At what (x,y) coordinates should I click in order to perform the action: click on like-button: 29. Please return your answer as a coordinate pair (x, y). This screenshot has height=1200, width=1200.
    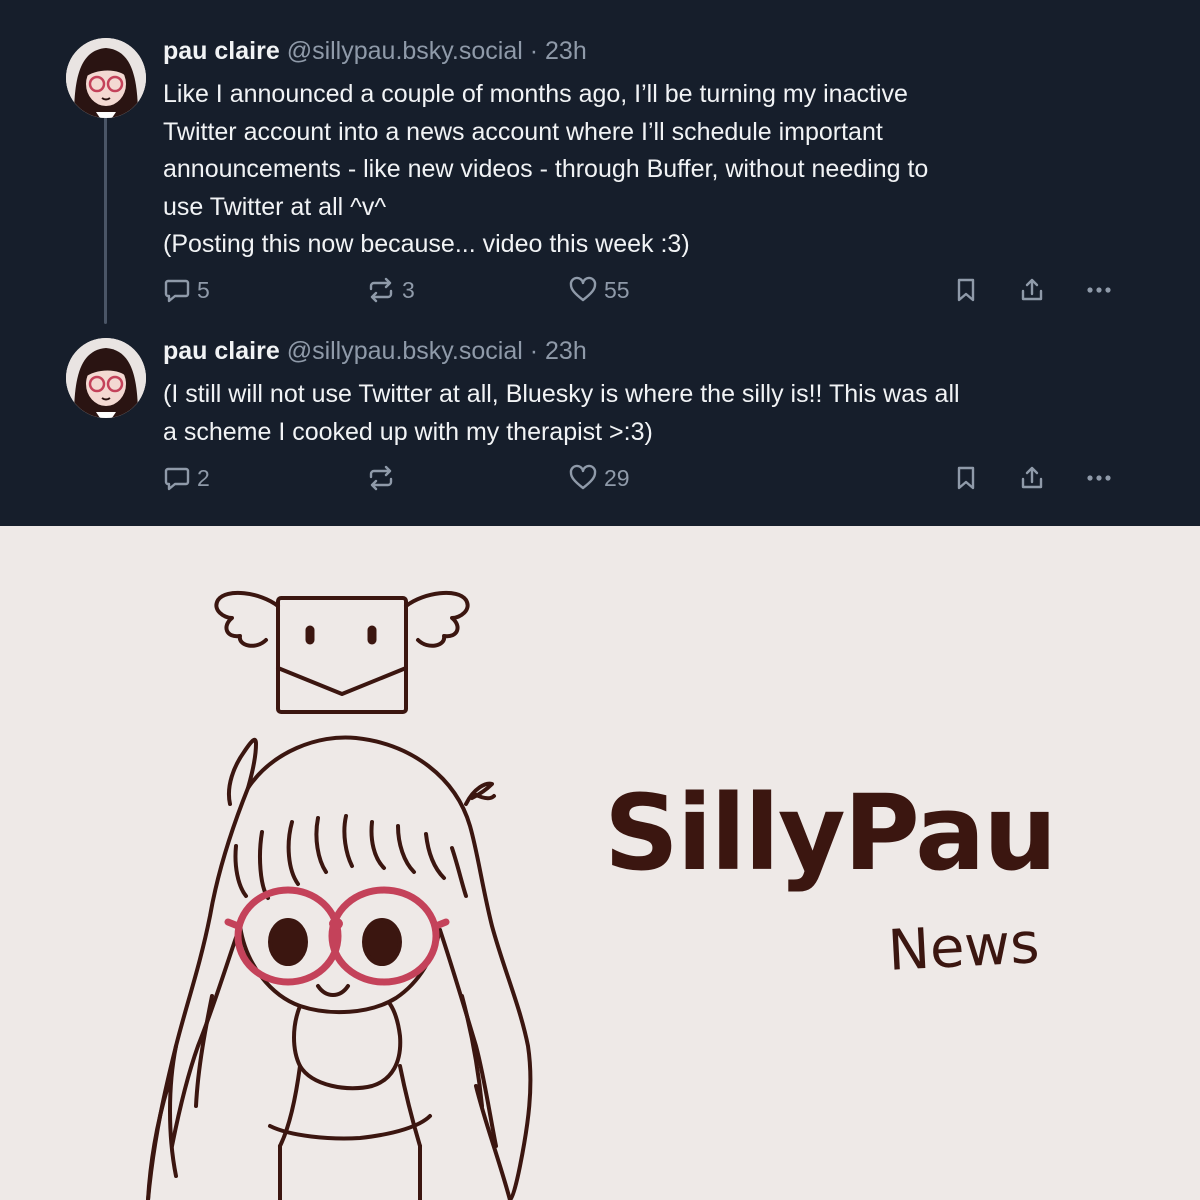
    Looking at the image, I should click on (599, 478).